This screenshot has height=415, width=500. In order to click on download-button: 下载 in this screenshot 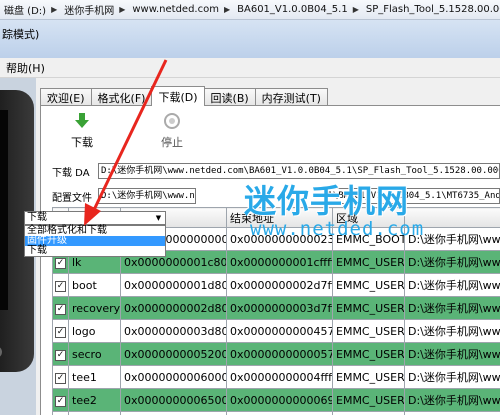, I will do `click(82, 131)`.